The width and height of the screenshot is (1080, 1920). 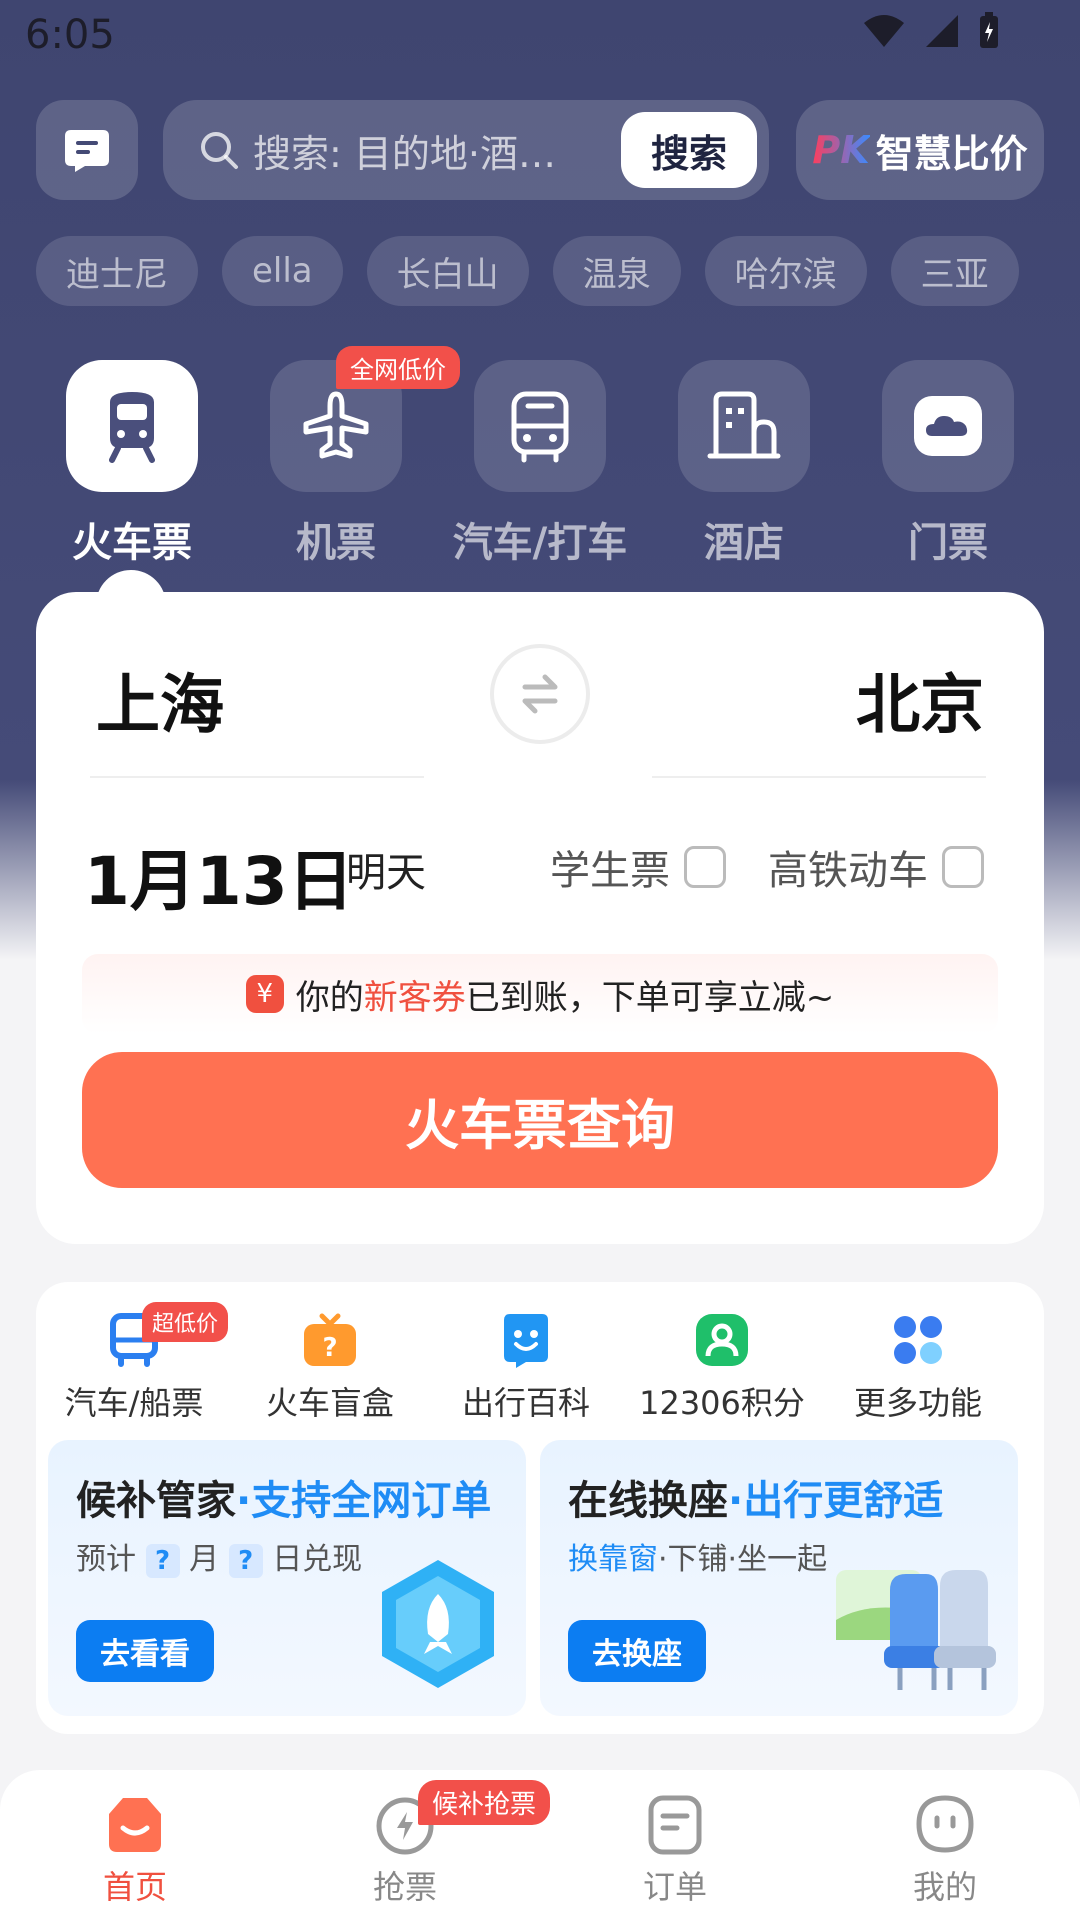 I want to click on hot-tag: 哈尔滨, so click(x=785, y=271).